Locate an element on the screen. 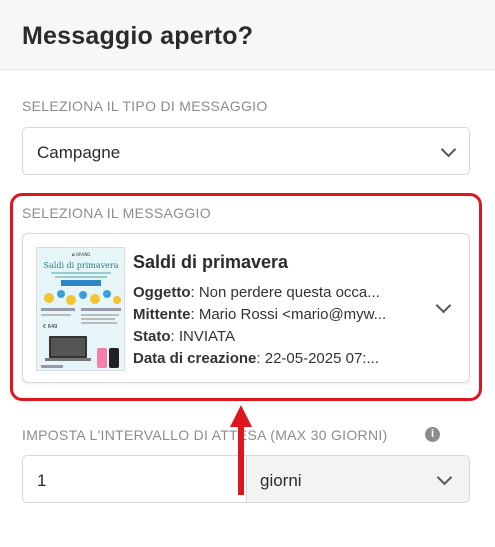 This screenshot has width=495, height=547. interval-value: 1 is located at coordinates (42, 480).